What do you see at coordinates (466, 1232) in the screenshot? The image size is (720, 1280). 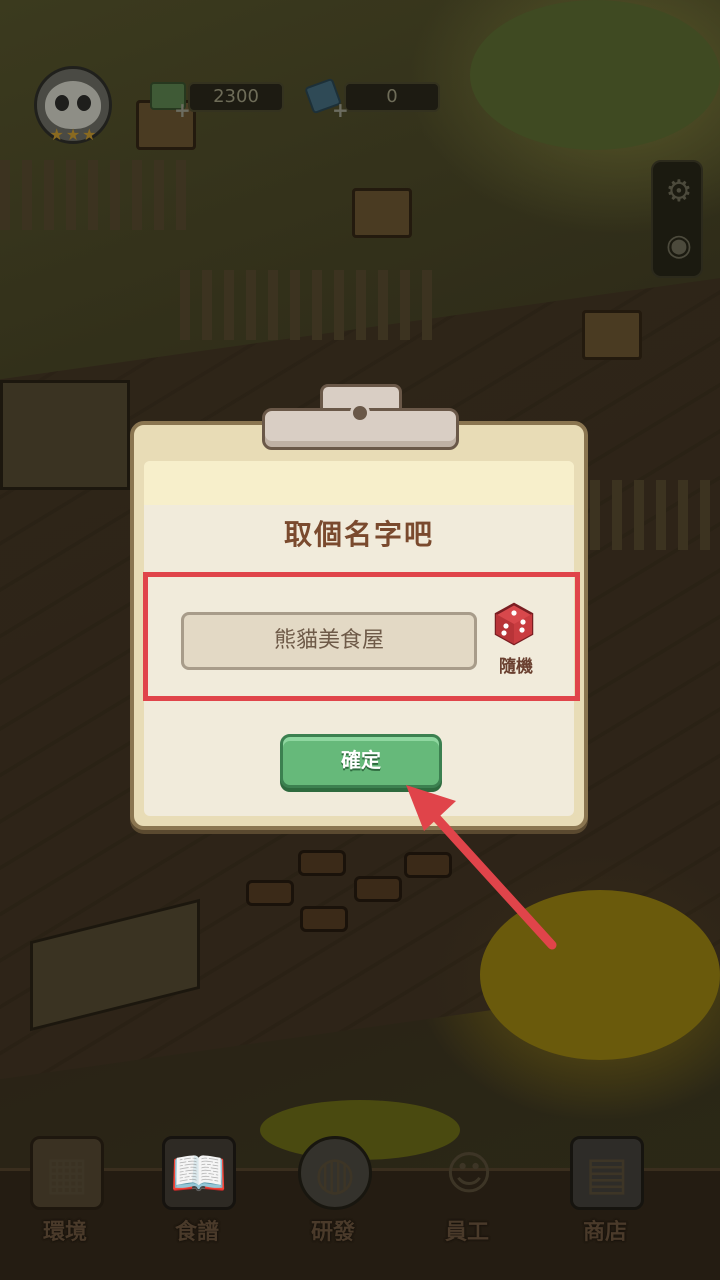 I see `nav-label-staff: 員工` at bounding box center [466, 1232].